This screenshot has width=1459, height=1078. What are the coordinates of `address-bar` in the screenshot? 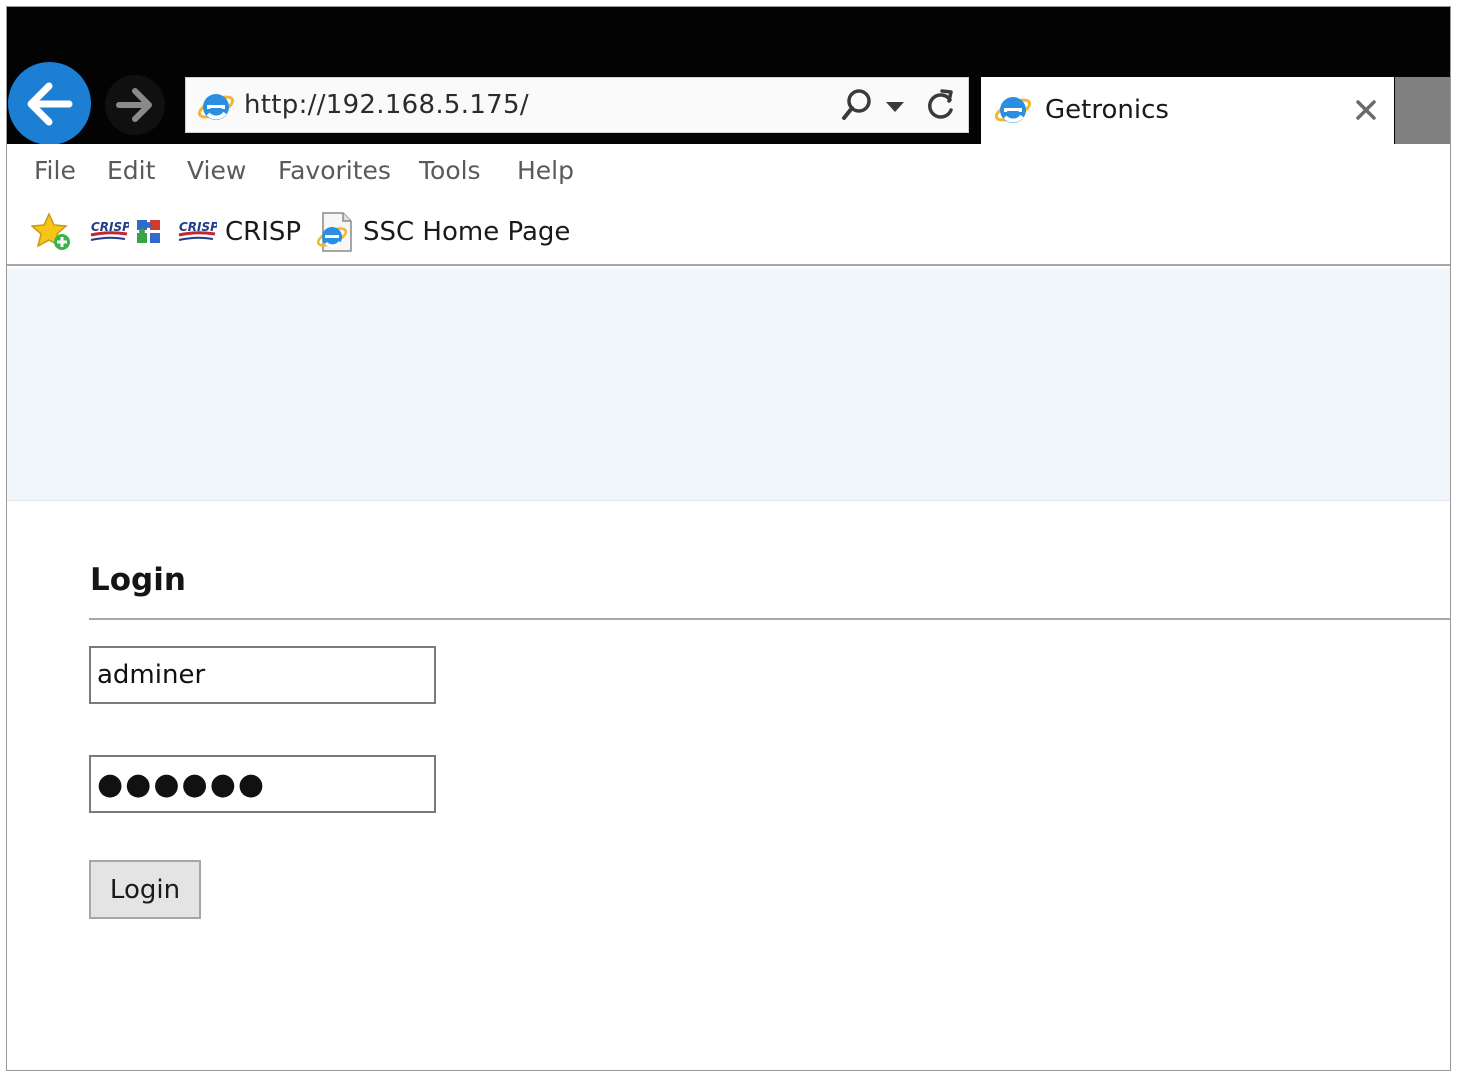 It's located at (577, 105).